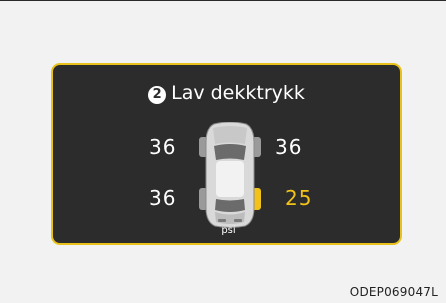 This screenshot has height=303, width=446. I want to click on front-left-tire-pressure: 36, so click(163, 147).